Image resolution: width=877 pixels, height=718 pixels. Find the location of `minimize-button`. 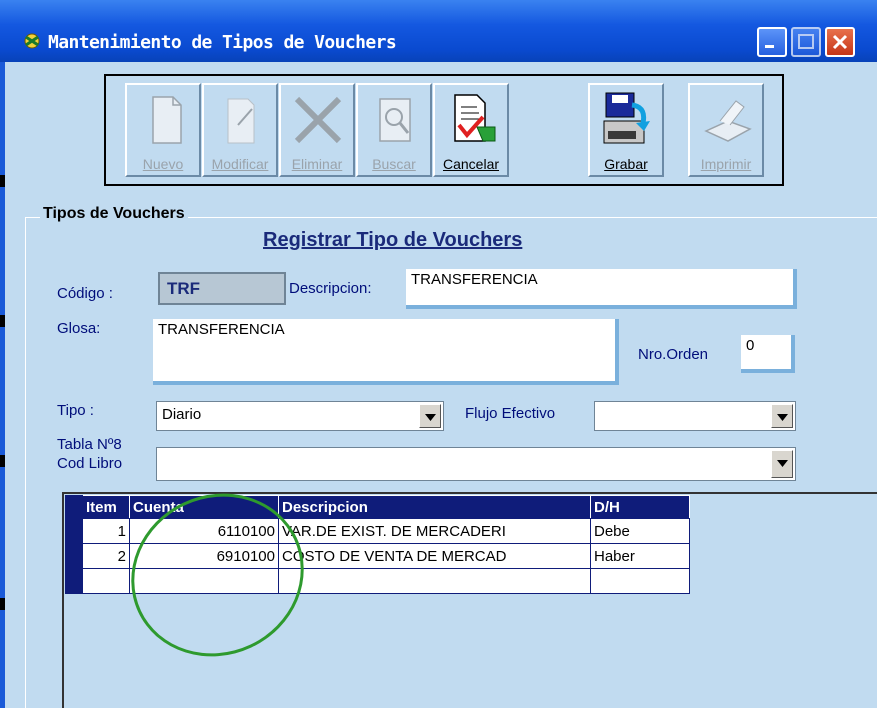

minimize-button is located at coordinates (772, 42).